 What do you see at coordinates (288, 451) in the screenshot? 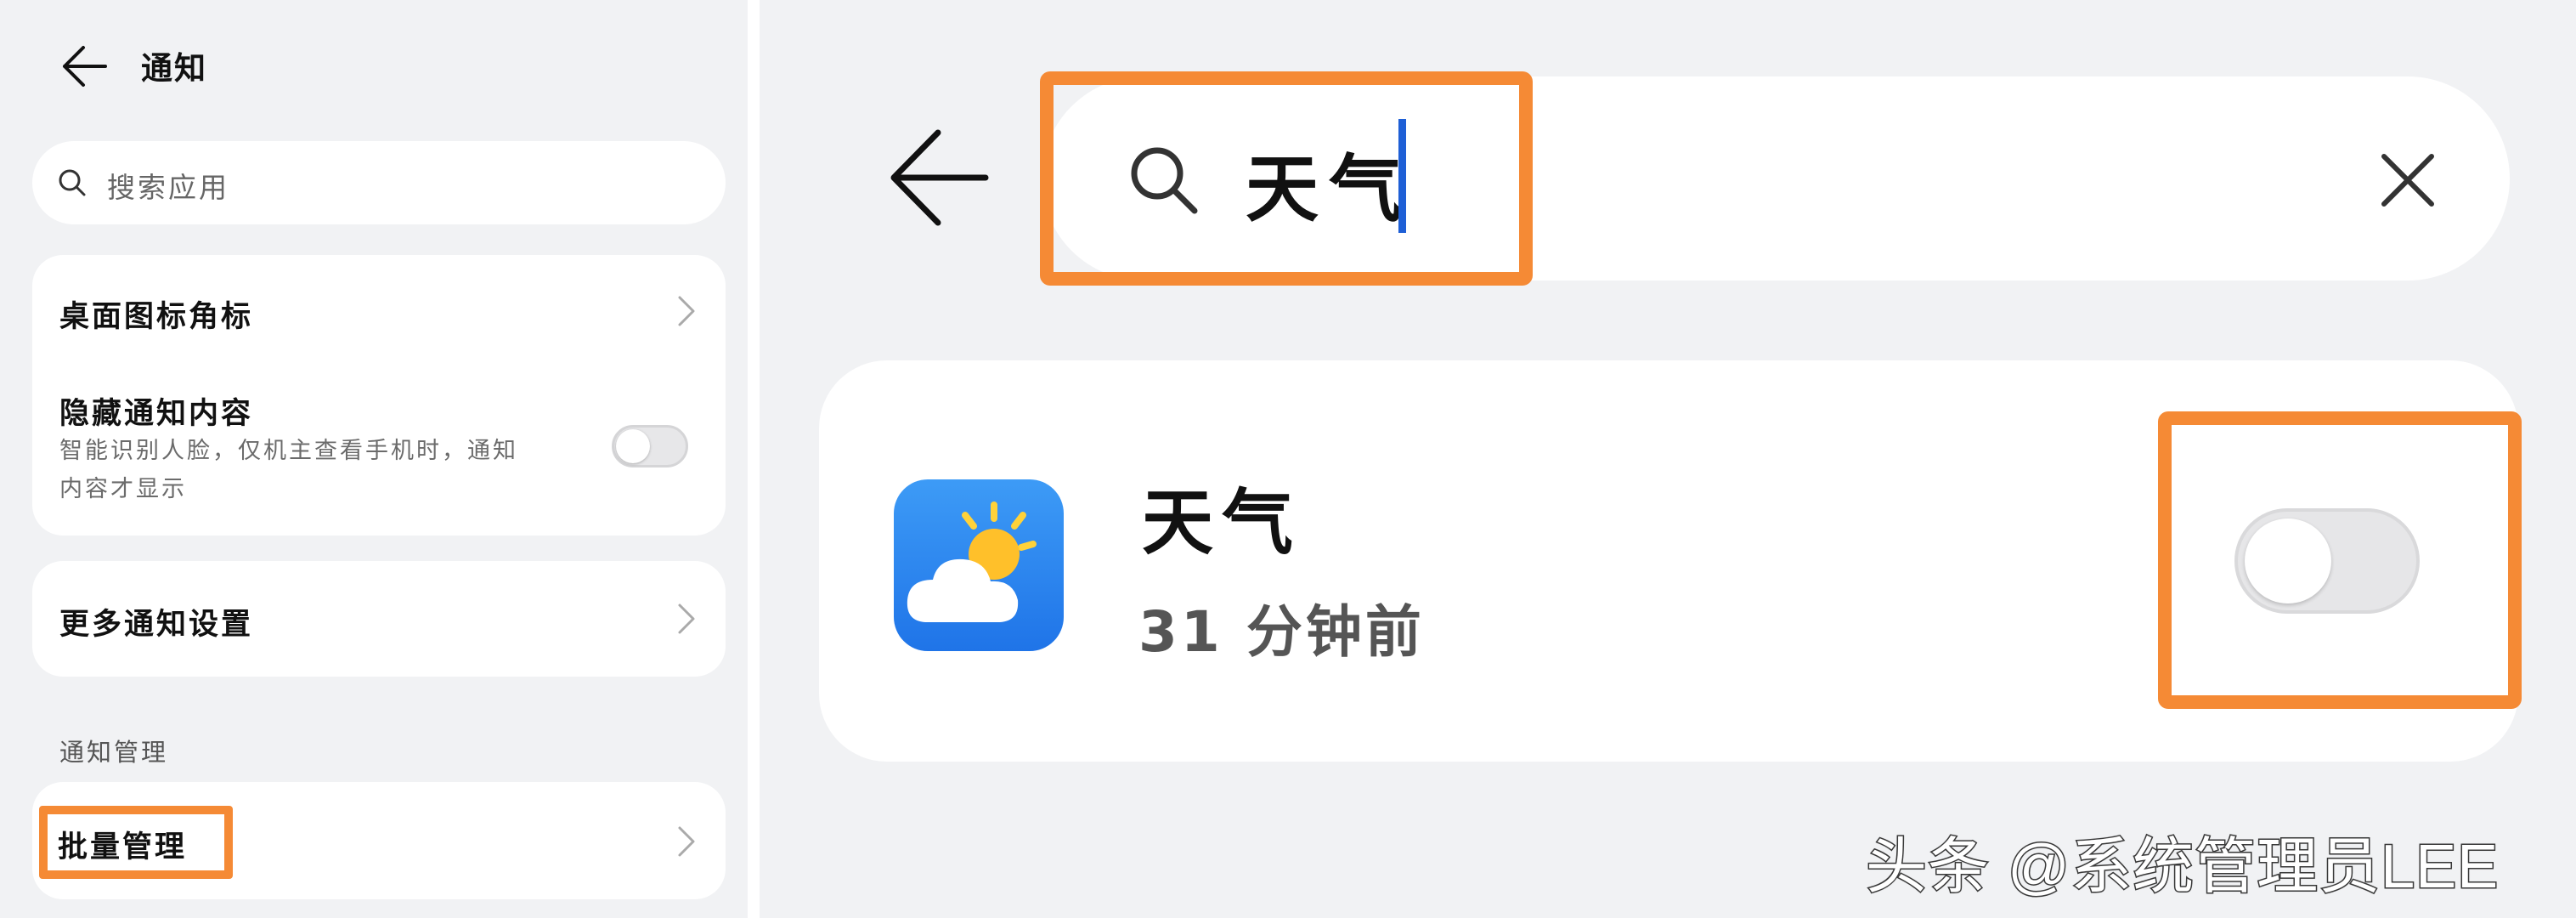
I see `hide-content-description-line1: 智能识别人脸，仅机主查看手机时，通知` at bounding box center [288, 451].